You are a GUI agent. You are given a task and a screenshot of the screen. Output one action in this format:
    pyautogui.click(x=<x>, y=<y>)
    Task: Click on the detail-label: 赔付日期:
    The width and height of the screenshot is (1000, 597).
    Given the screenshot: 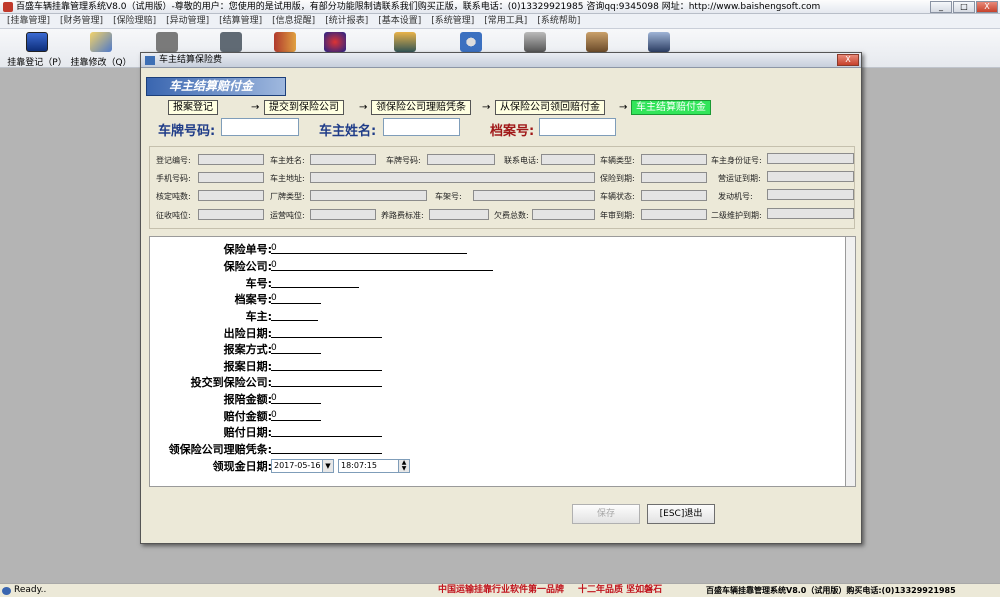 What is the action you would take?
    pyautogui.click(x=247, y=432)
    